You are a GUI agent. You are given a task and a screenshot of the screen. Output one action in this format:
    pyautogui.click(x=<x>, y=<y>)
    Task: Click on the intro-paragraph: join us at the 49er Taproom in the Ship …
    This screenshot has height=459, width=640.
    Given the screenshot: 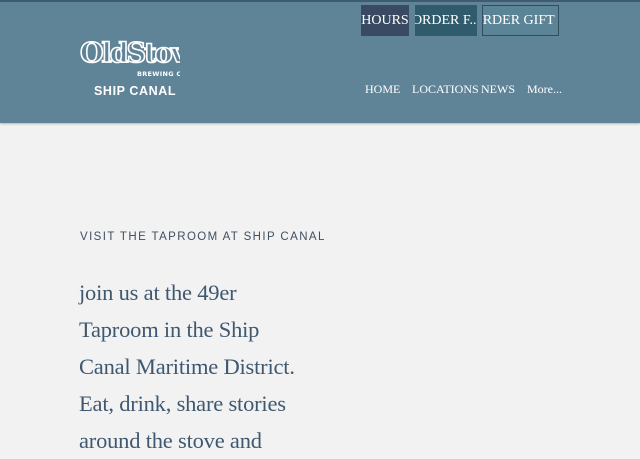 What is the action you would take?
    pyautogui.click(x=187, y=366)
    